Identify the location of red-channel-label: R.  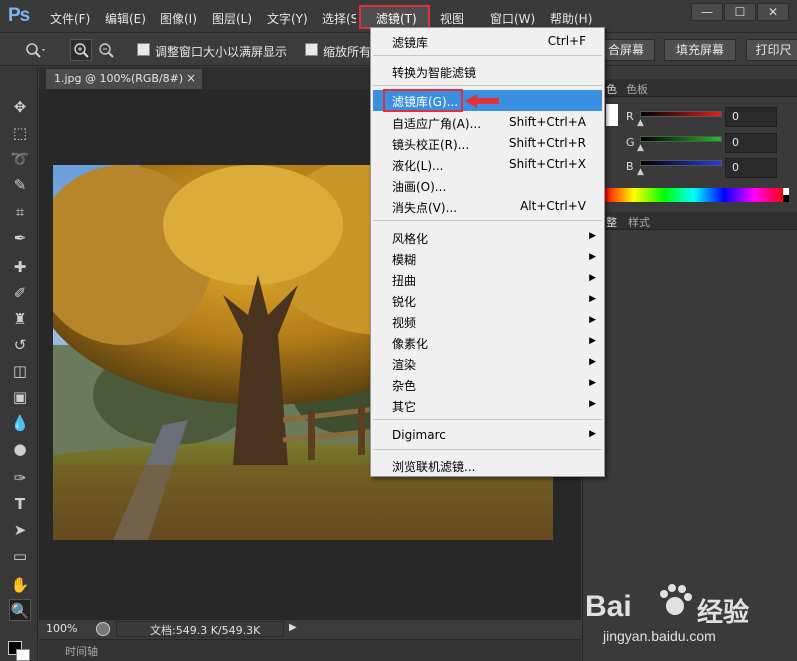
(630, 116).